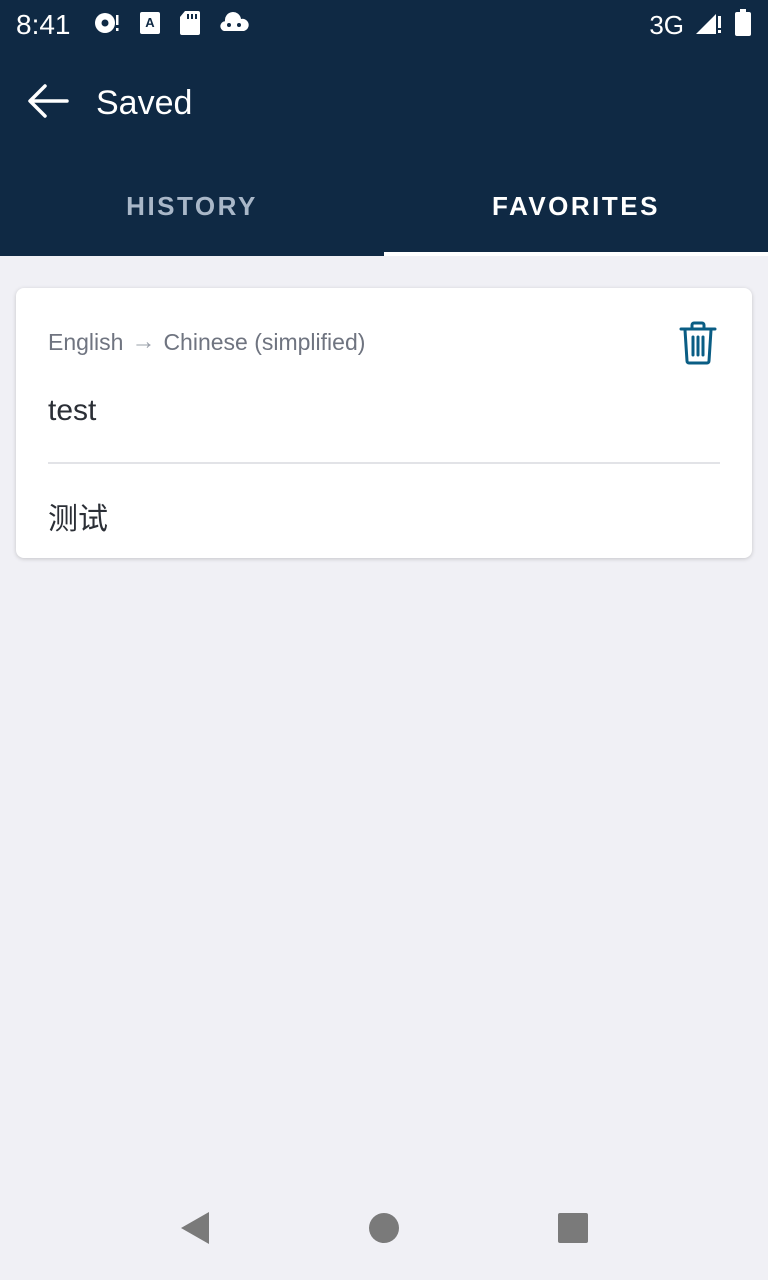 The image size is (768, 1280). I want to click on target-language: Chinese (simplified), so click(264, 341).